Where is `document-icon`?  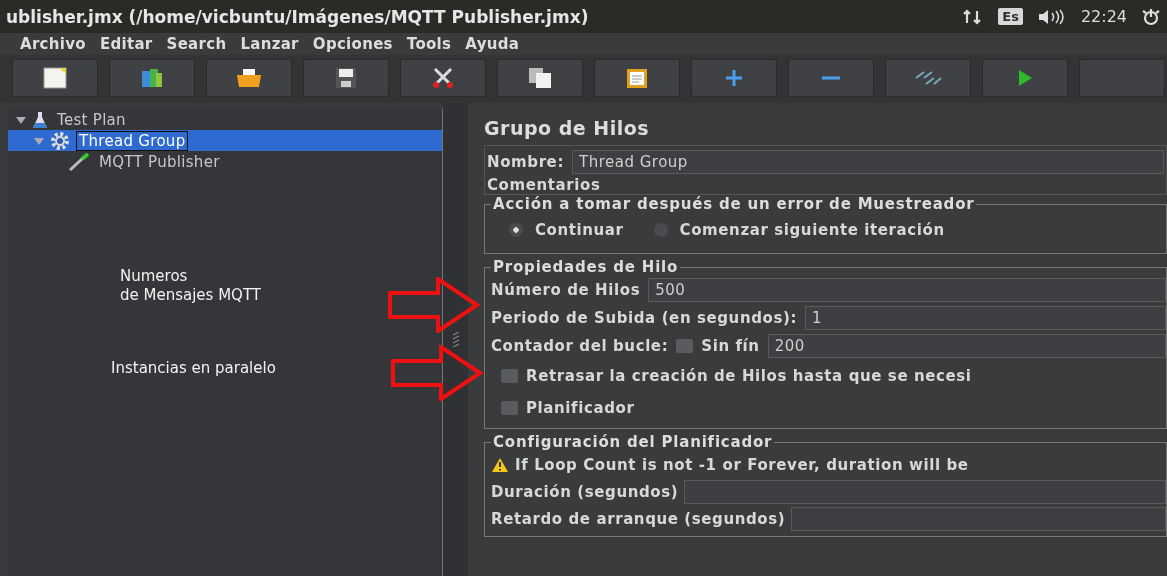
document-icon is located at coordinates (55, 78).